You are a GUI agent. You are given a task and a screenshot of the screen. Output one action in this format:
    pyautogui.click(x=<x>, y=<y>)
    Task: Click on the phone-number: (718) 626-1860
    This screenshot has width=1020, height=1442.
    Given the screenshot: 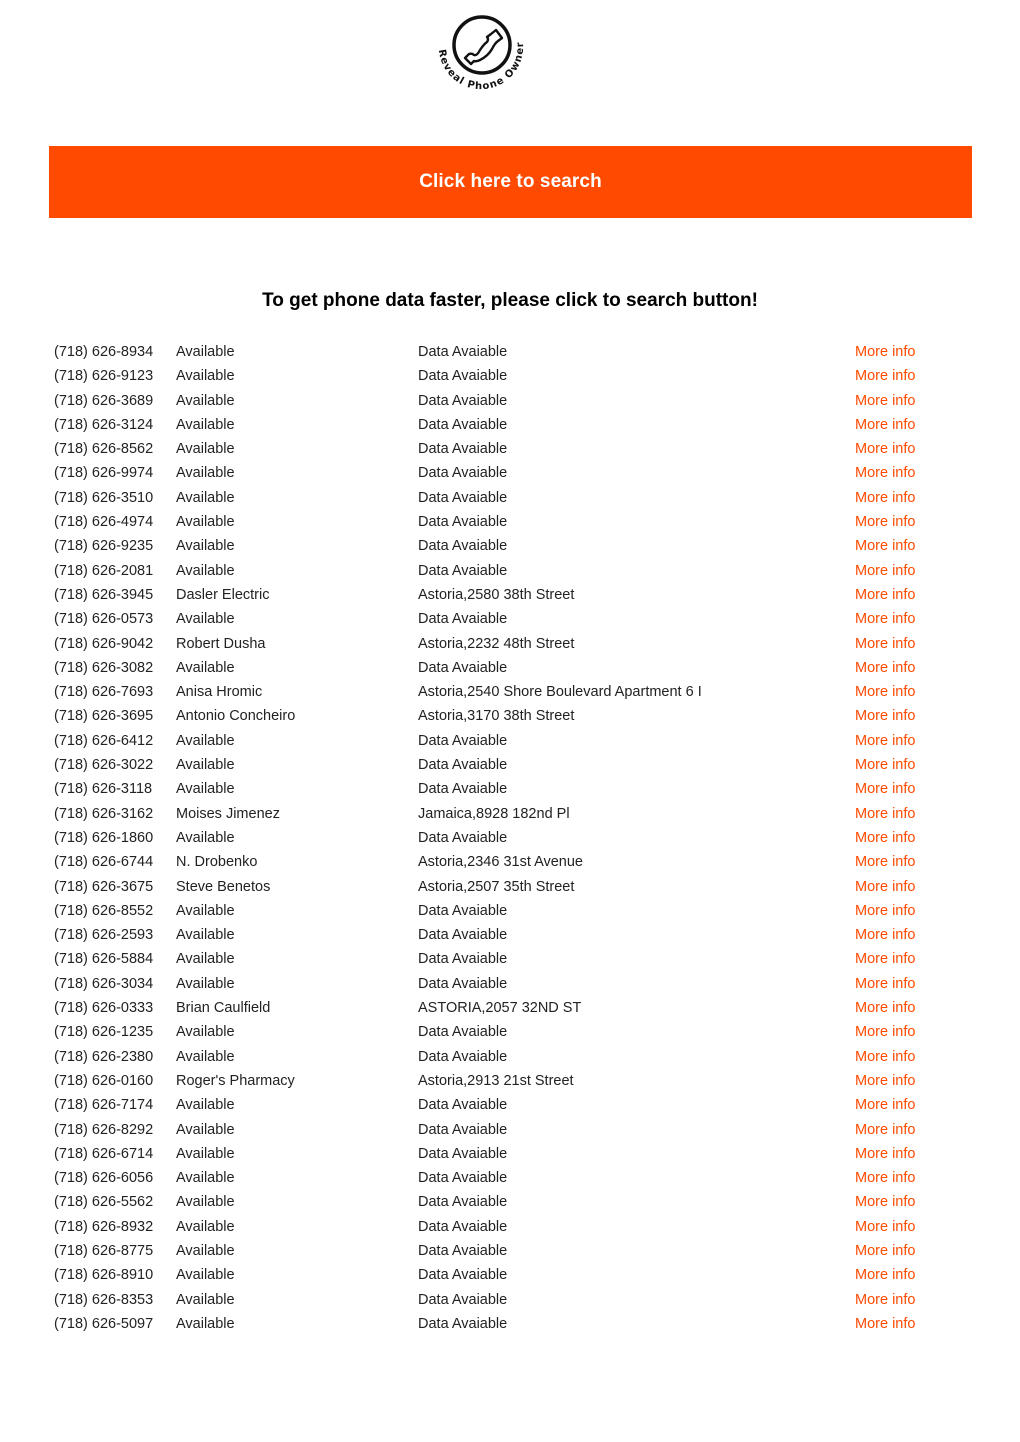 What is the action you would take?
    pyautogui.click(x=104, y=837)
    